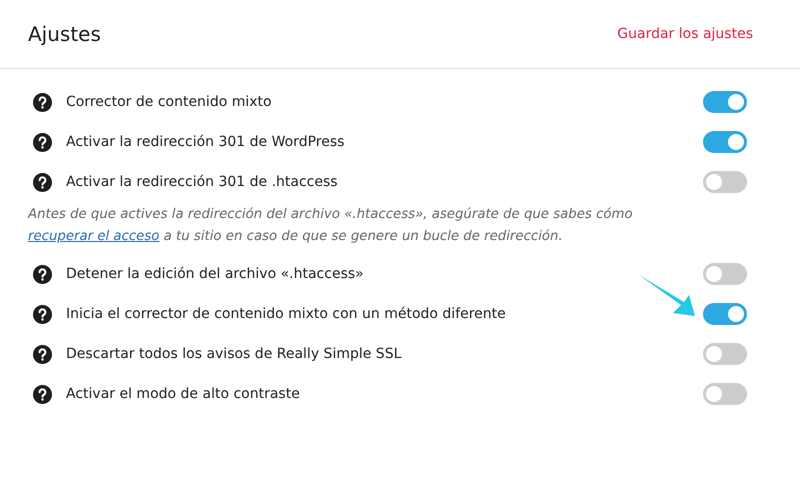 Image resolution: width=800 pixels, height=477 pixels. I want to click on setting-label: Descartar todos los avisos de Really Simple SSL, so click(234, 354).